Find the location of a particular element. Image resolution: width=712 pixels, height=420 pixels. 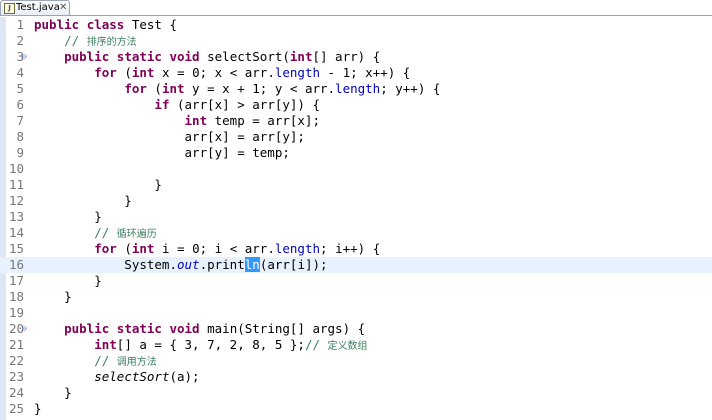

code-token: selectSort is located at coordinates (132, 376).